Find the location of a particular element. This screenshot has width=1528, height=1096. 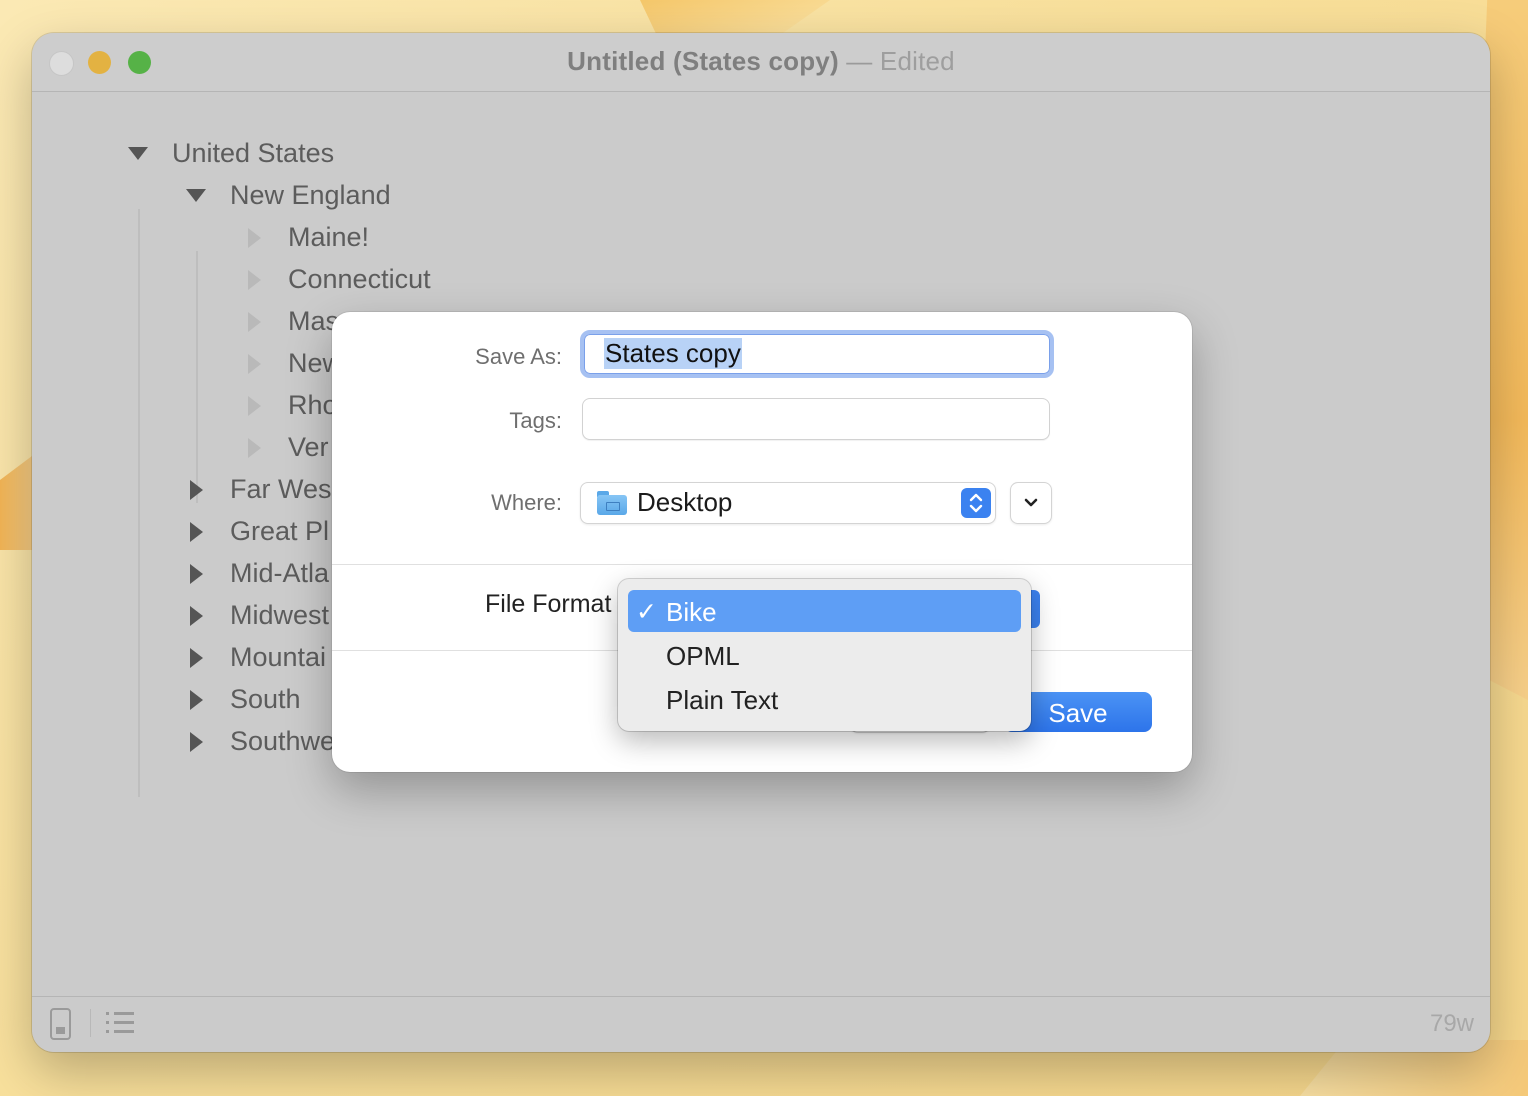

checkmark-icon: ✓ is located at coordinates (646, 612).